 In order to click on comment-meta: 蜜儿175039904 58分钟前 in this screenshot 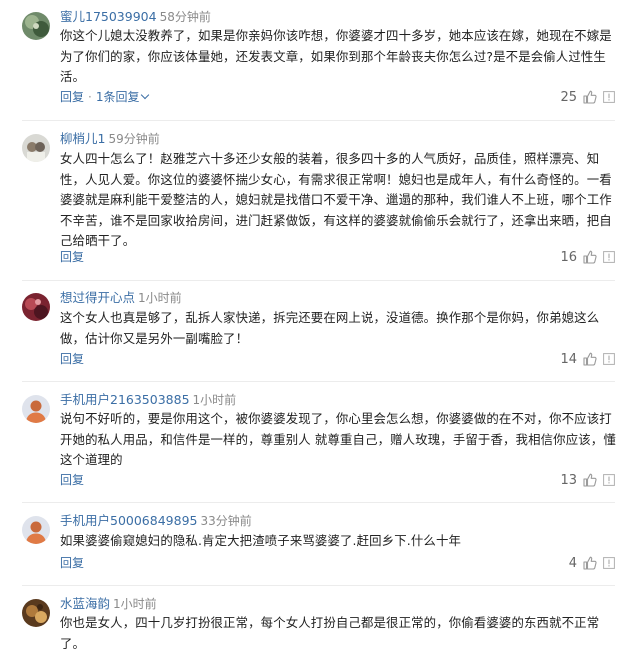, I will do `click(135, 17)`.